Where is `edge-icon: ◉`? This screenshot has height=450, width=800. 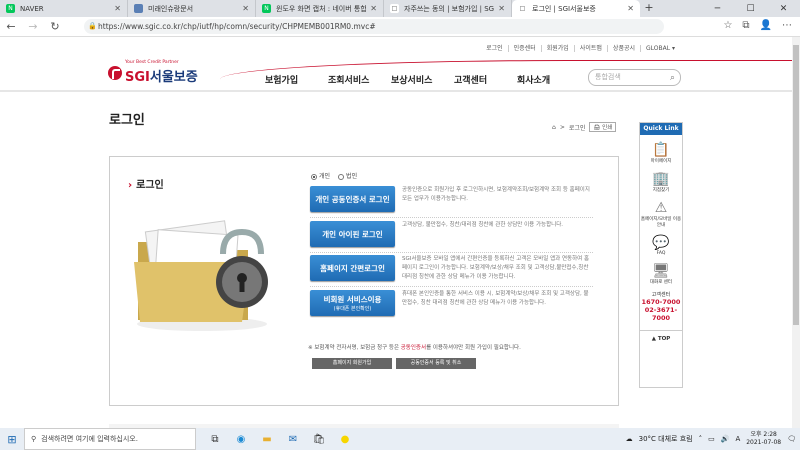 edge-icon: ◉ is located at coordinates (241, 439).